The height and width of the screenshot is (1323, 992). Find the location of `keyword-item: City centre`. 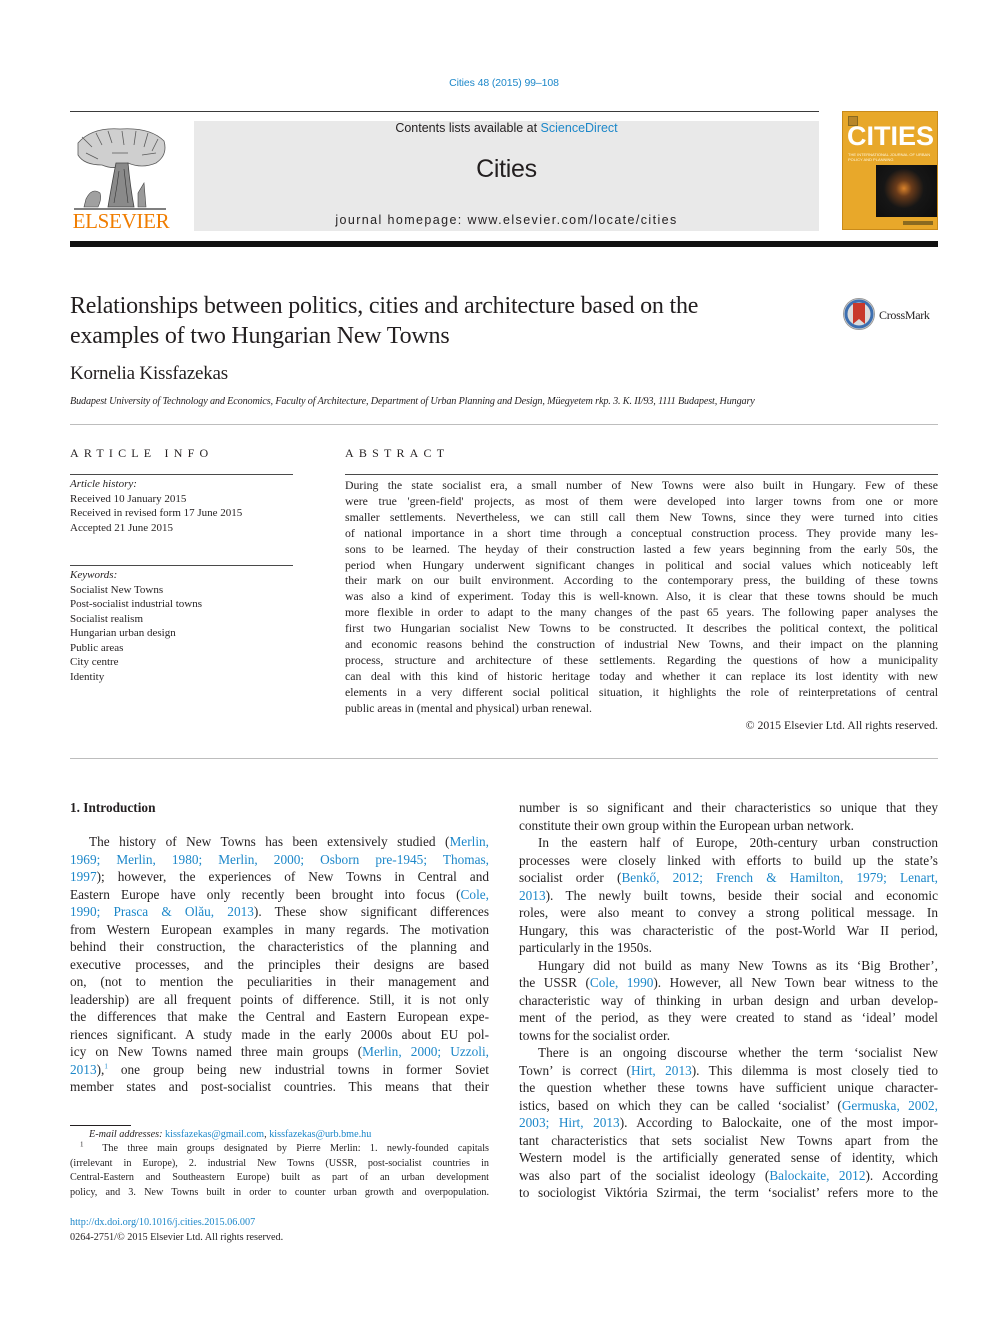

keyword-item: City centre is located at coordinates (94, 662).